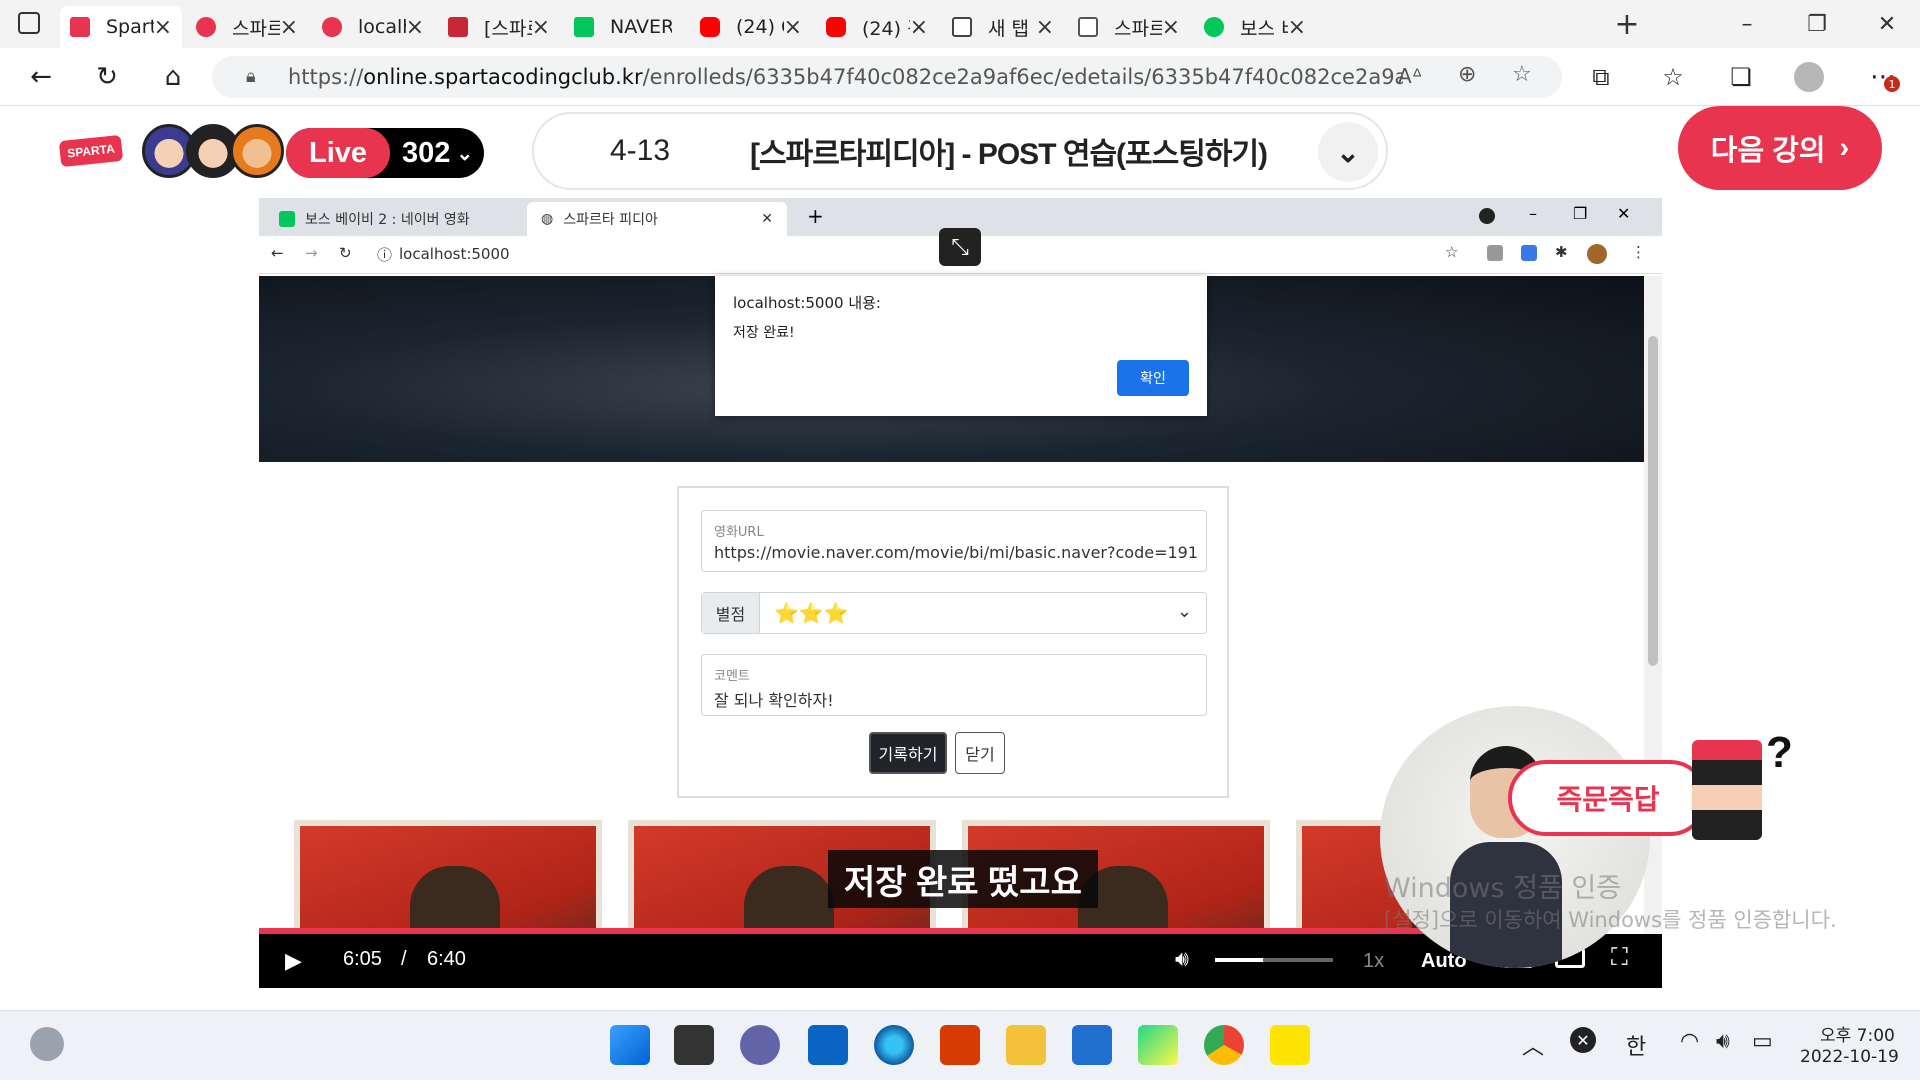  I want to click on tab-actions-icon, so click(29, 23).